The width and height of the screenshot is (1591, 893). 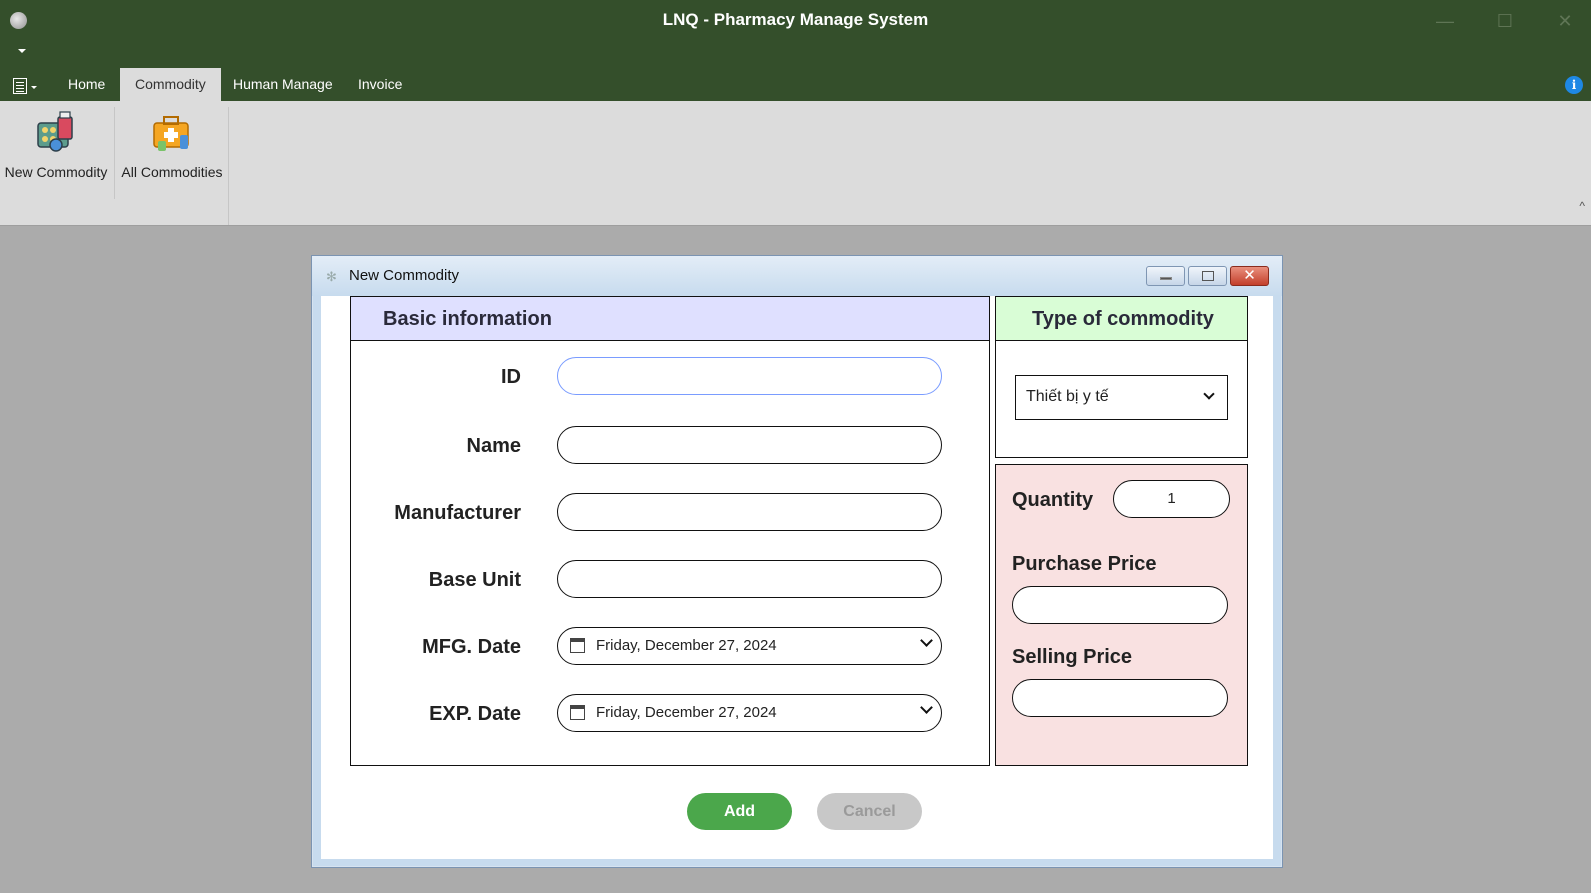 What do you see at coordinates (749, 579) in the screenshot?
I see `base-unit-field` at bounding box center [749, 579].